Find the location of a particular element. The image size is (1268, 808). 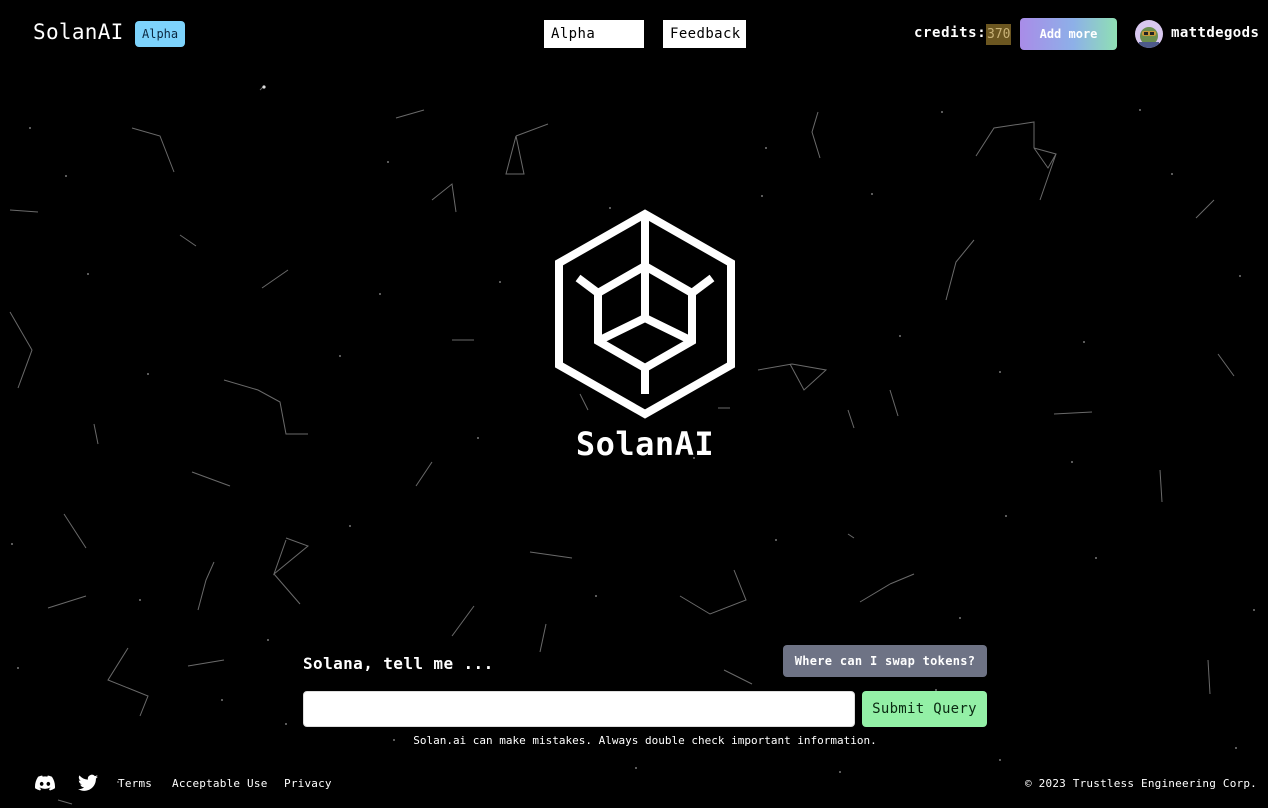

solanai-logo-icon is located at coordinates (645, 314).